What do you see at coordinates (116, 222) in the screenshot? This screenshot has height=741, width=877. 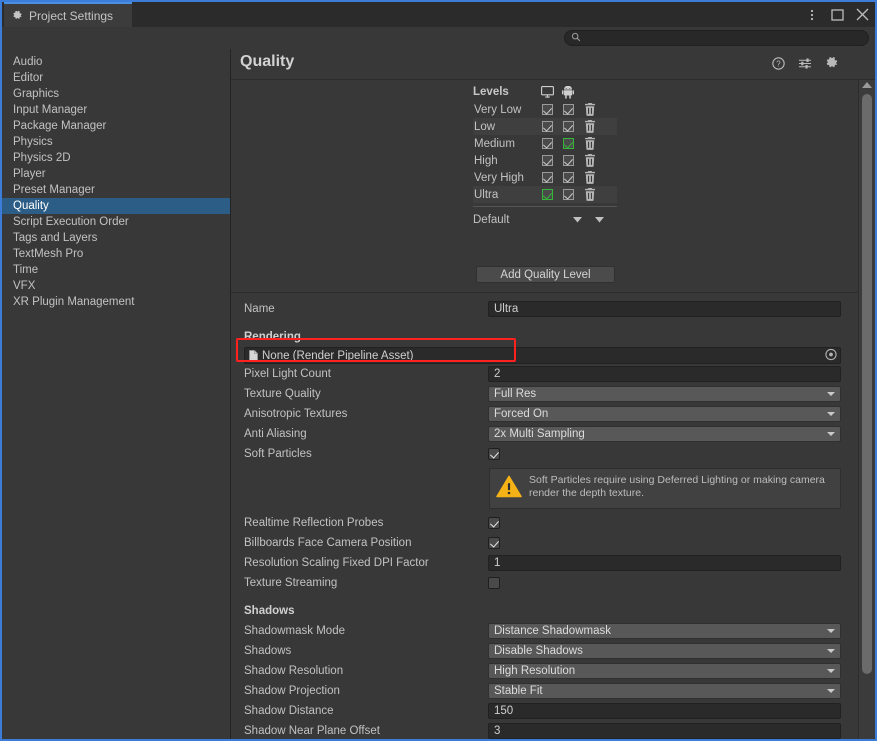 I see `sidebar-item-script-execution-order: Script Execution Order` at bounding box center [116, 222].